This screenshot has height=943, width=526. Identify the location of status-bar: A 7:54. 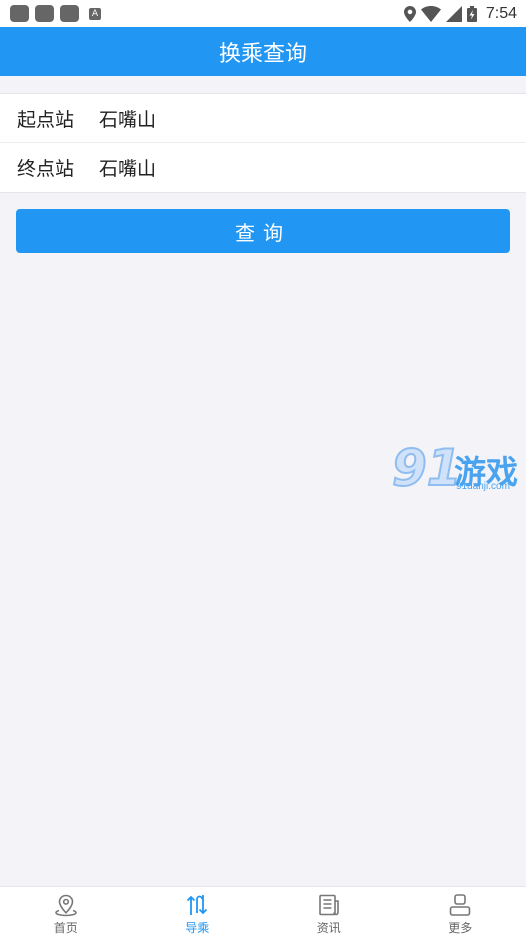
(263, 13).